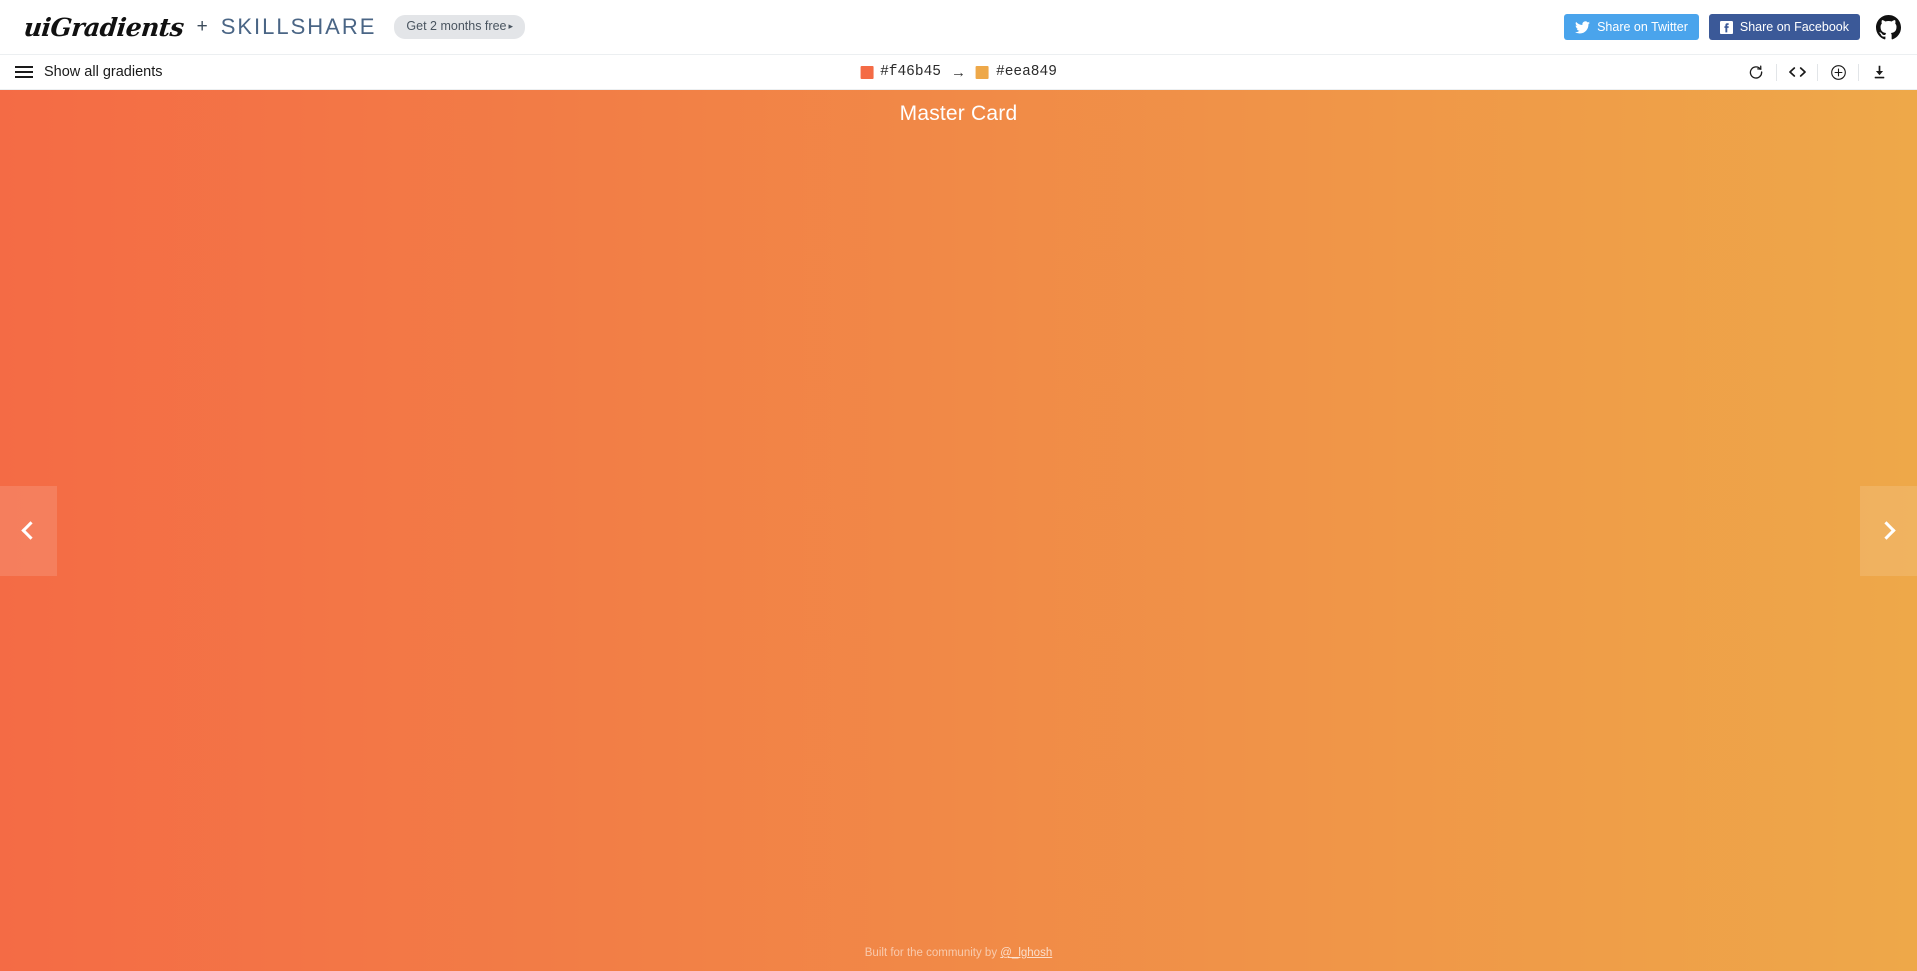 The image size is (1917, 971). I want to click on share-on-twitter-button: Share on Twitter, so click(1631, 27).